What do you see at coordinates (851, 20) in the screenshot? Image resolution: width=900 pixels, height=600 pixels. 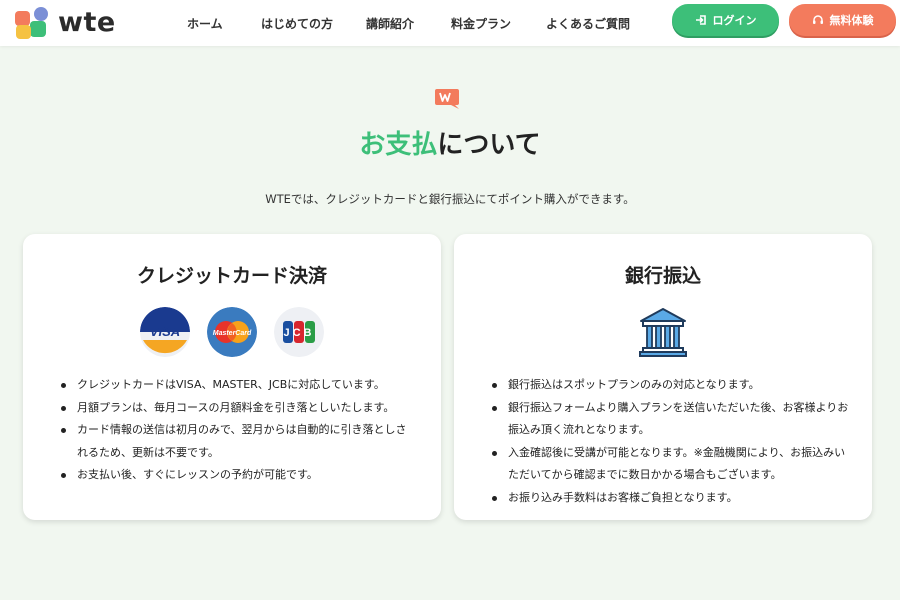 I see `trial-label: 無料体験` at bounding box center [851, 20].